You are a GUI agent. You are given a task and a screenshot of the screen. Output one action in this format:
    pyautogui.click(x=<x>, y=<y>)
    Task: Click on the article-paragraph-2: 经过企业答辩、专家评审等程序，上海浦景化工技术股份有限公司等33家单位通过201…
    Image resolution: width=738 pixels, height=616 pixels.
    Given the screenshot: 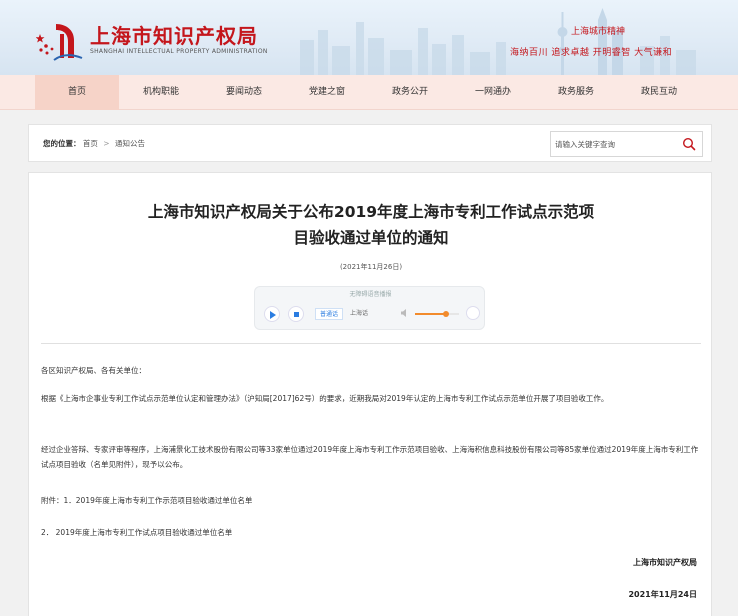 What is the action you would take?
    pyautogui.click(x=370, y=457)
    